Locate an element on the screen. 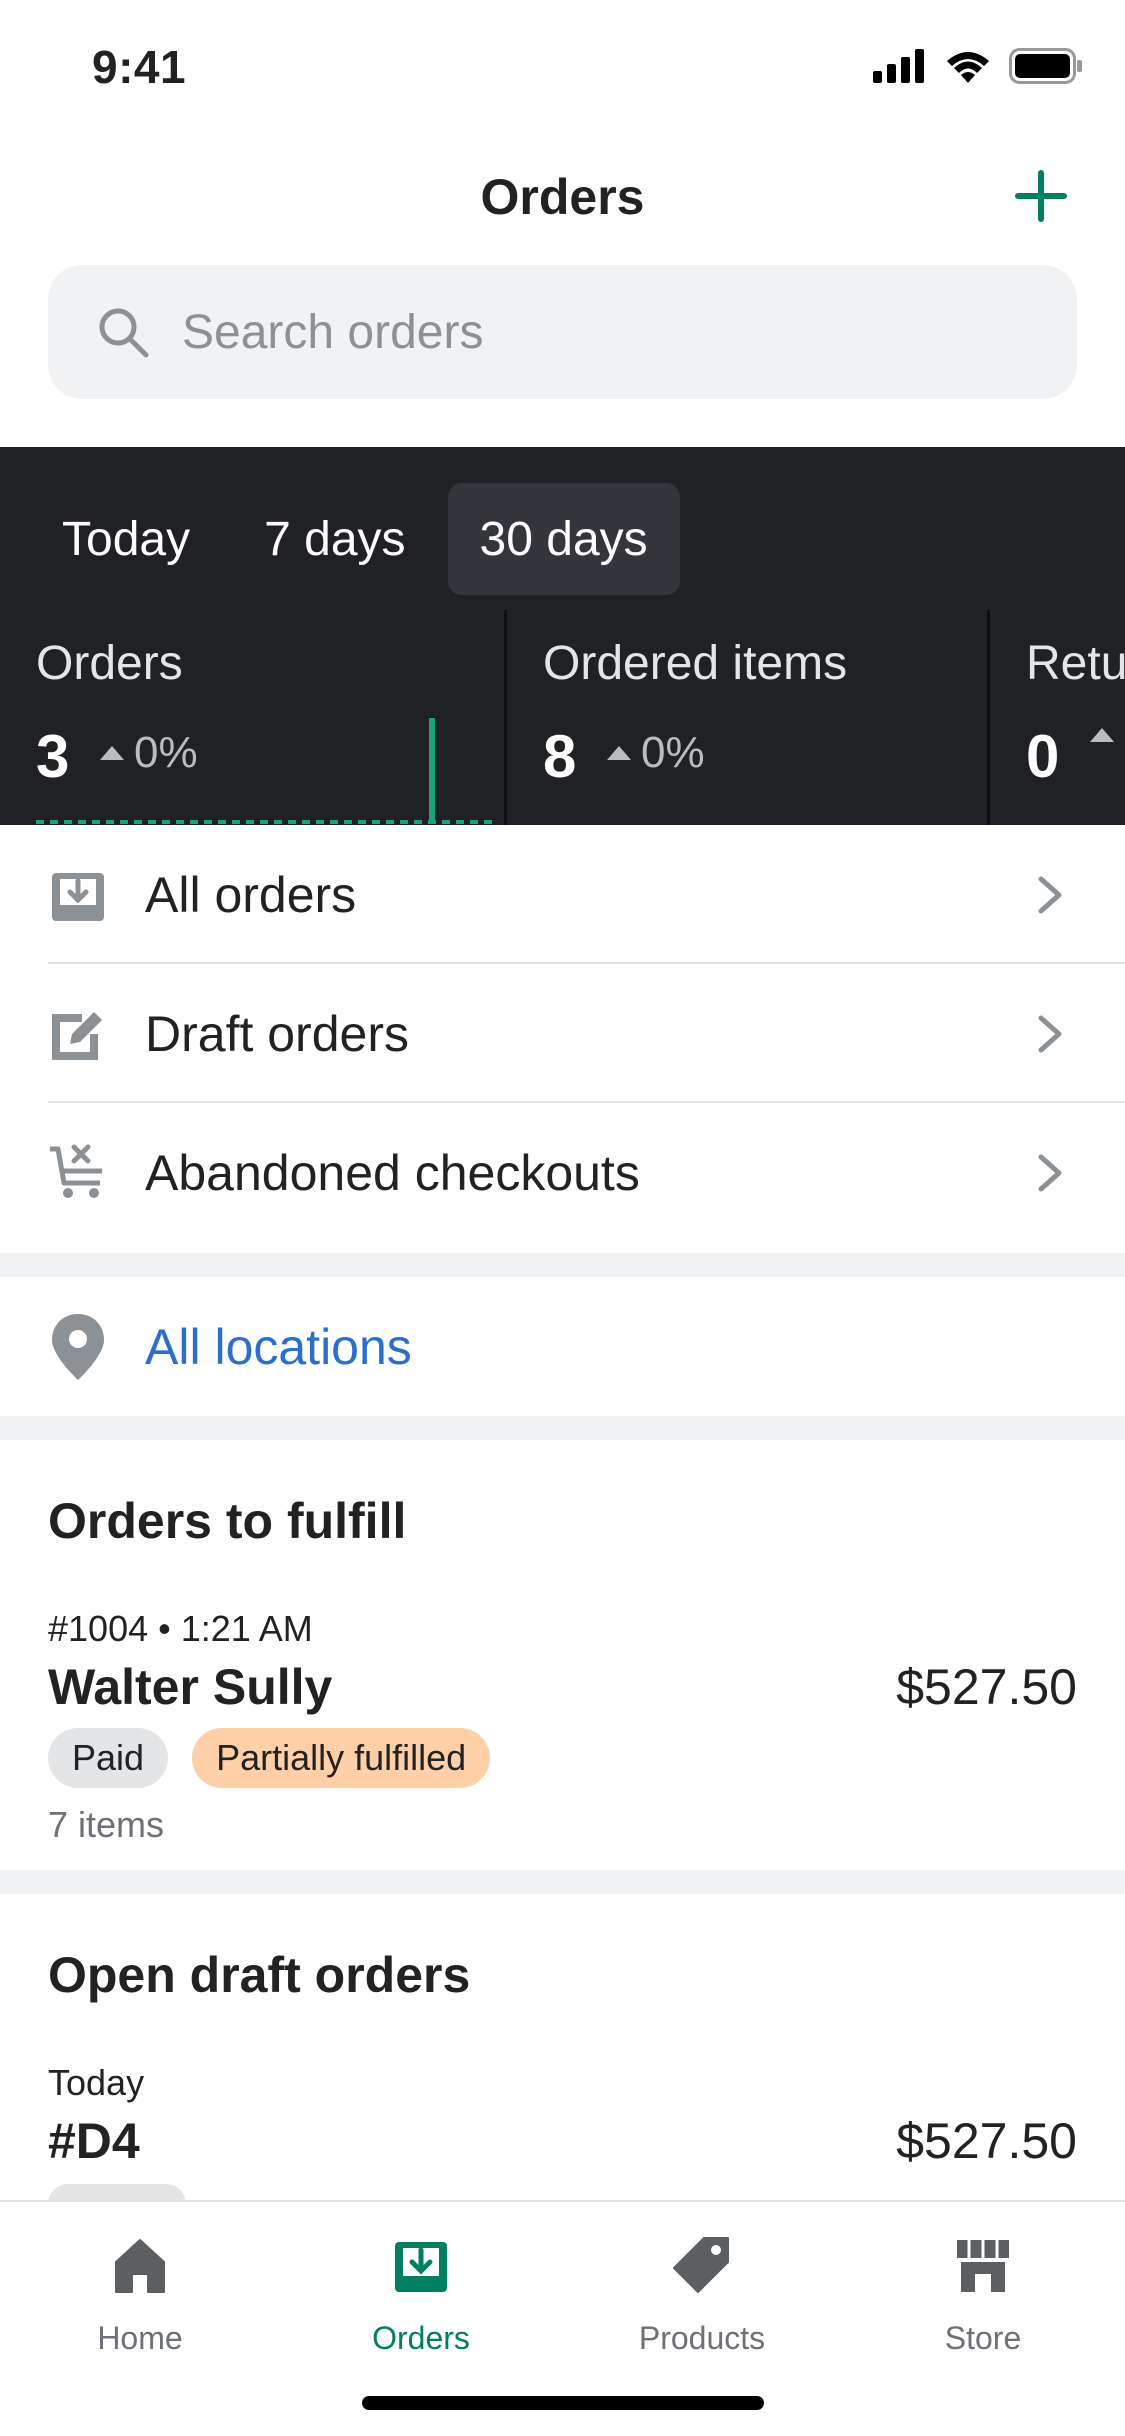  customer-name: Walter Sully is located at coordinates (190, 1687).